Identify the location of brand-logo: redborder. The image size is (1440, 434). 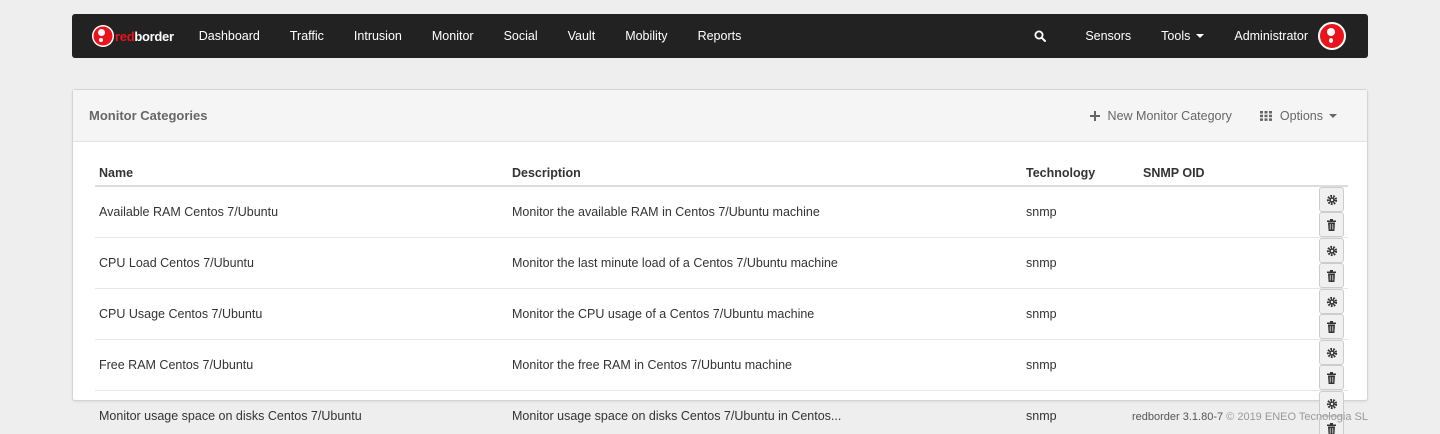
(128, 36).